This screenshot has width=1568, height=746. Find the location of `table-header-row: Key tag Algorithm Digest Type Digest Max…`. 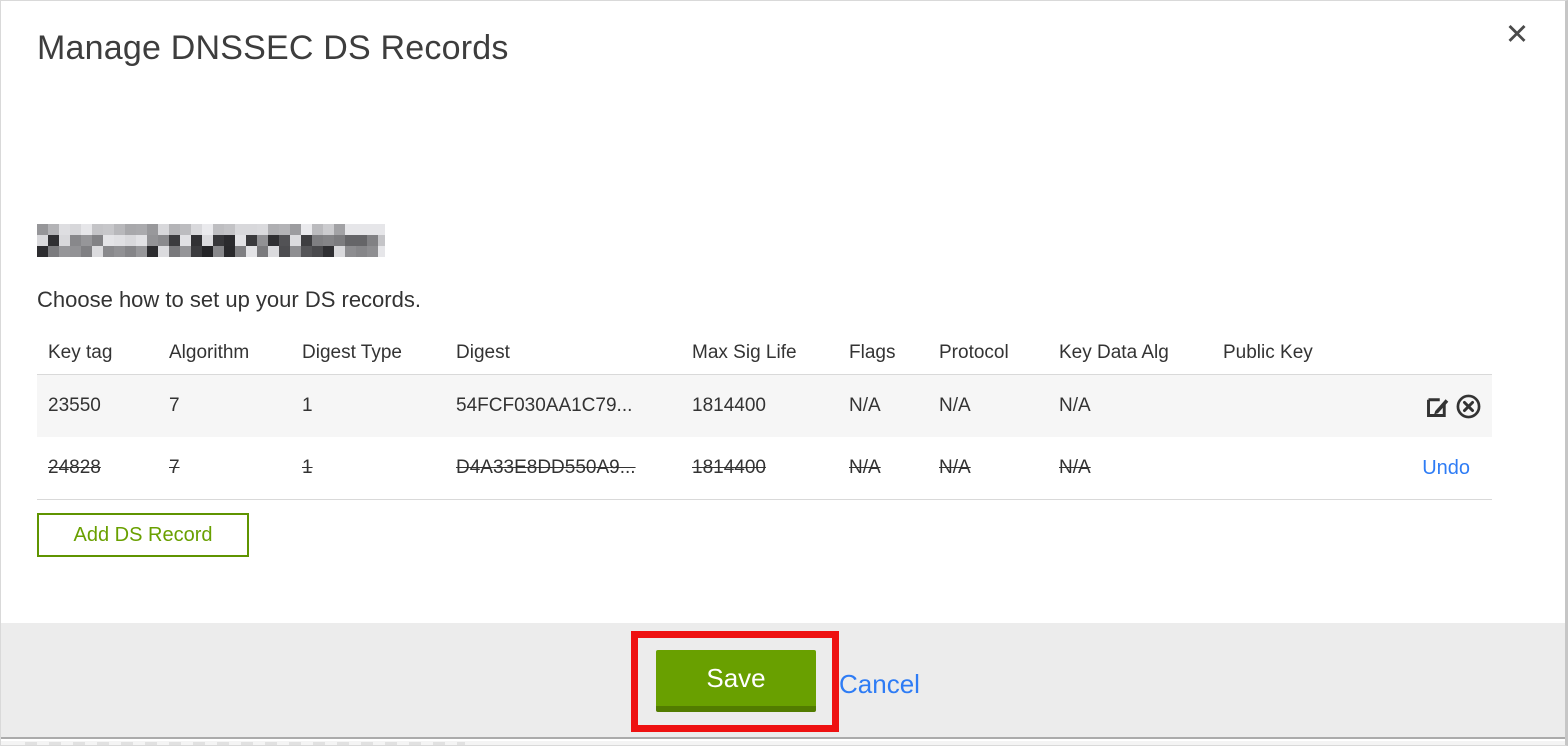

table-header-row: Key tag Algorithm Digest Type Digest Max… is located at coordinates (764, 353).